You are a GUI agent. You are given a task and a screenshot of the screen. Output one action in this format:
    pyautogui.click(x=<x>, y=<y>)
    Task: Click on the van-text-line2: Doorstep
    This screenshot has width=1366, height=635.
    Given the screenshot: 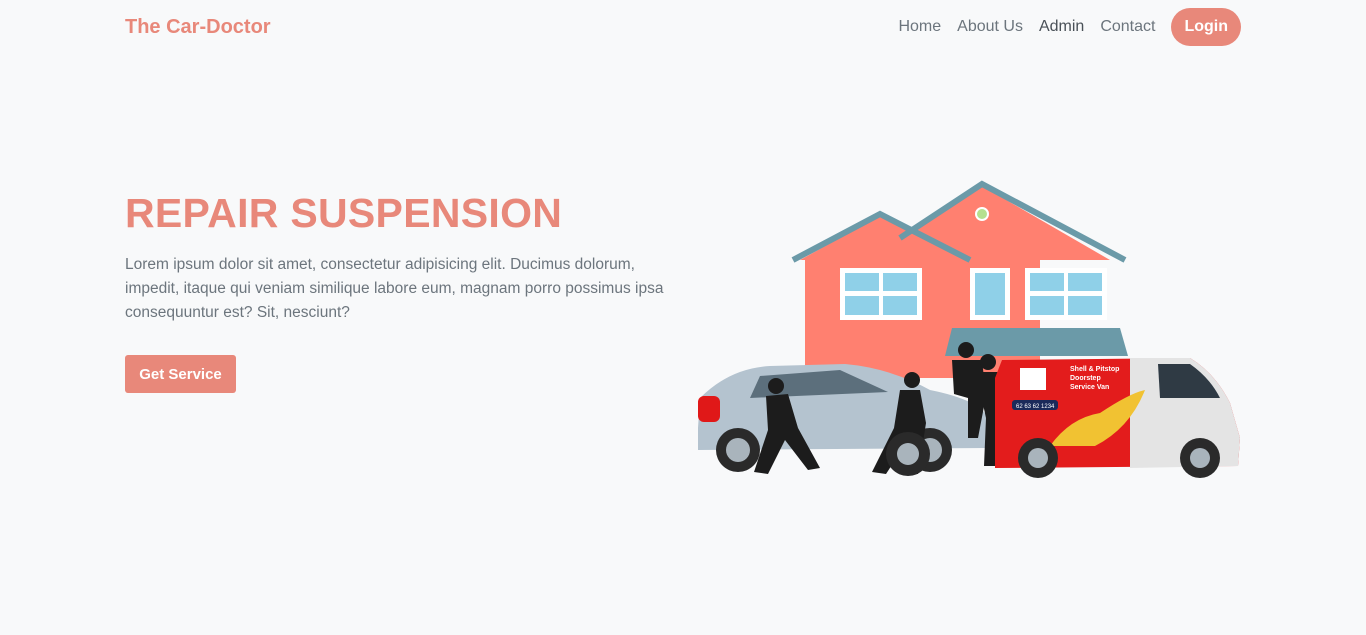 What is the action you would take?
    pyautogui.click(x=1085, y=378)
    